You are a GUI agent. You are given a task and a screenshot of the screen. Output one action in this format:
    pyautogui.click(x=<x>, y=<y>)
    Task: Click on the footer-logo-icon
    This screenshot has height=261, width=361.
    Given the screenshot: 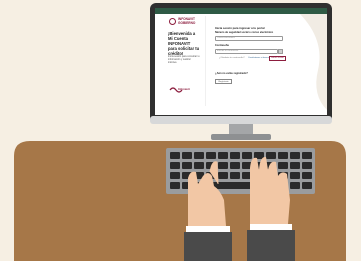 What is the action you would take?
    pyautogui.click(x=173, y=88)
    